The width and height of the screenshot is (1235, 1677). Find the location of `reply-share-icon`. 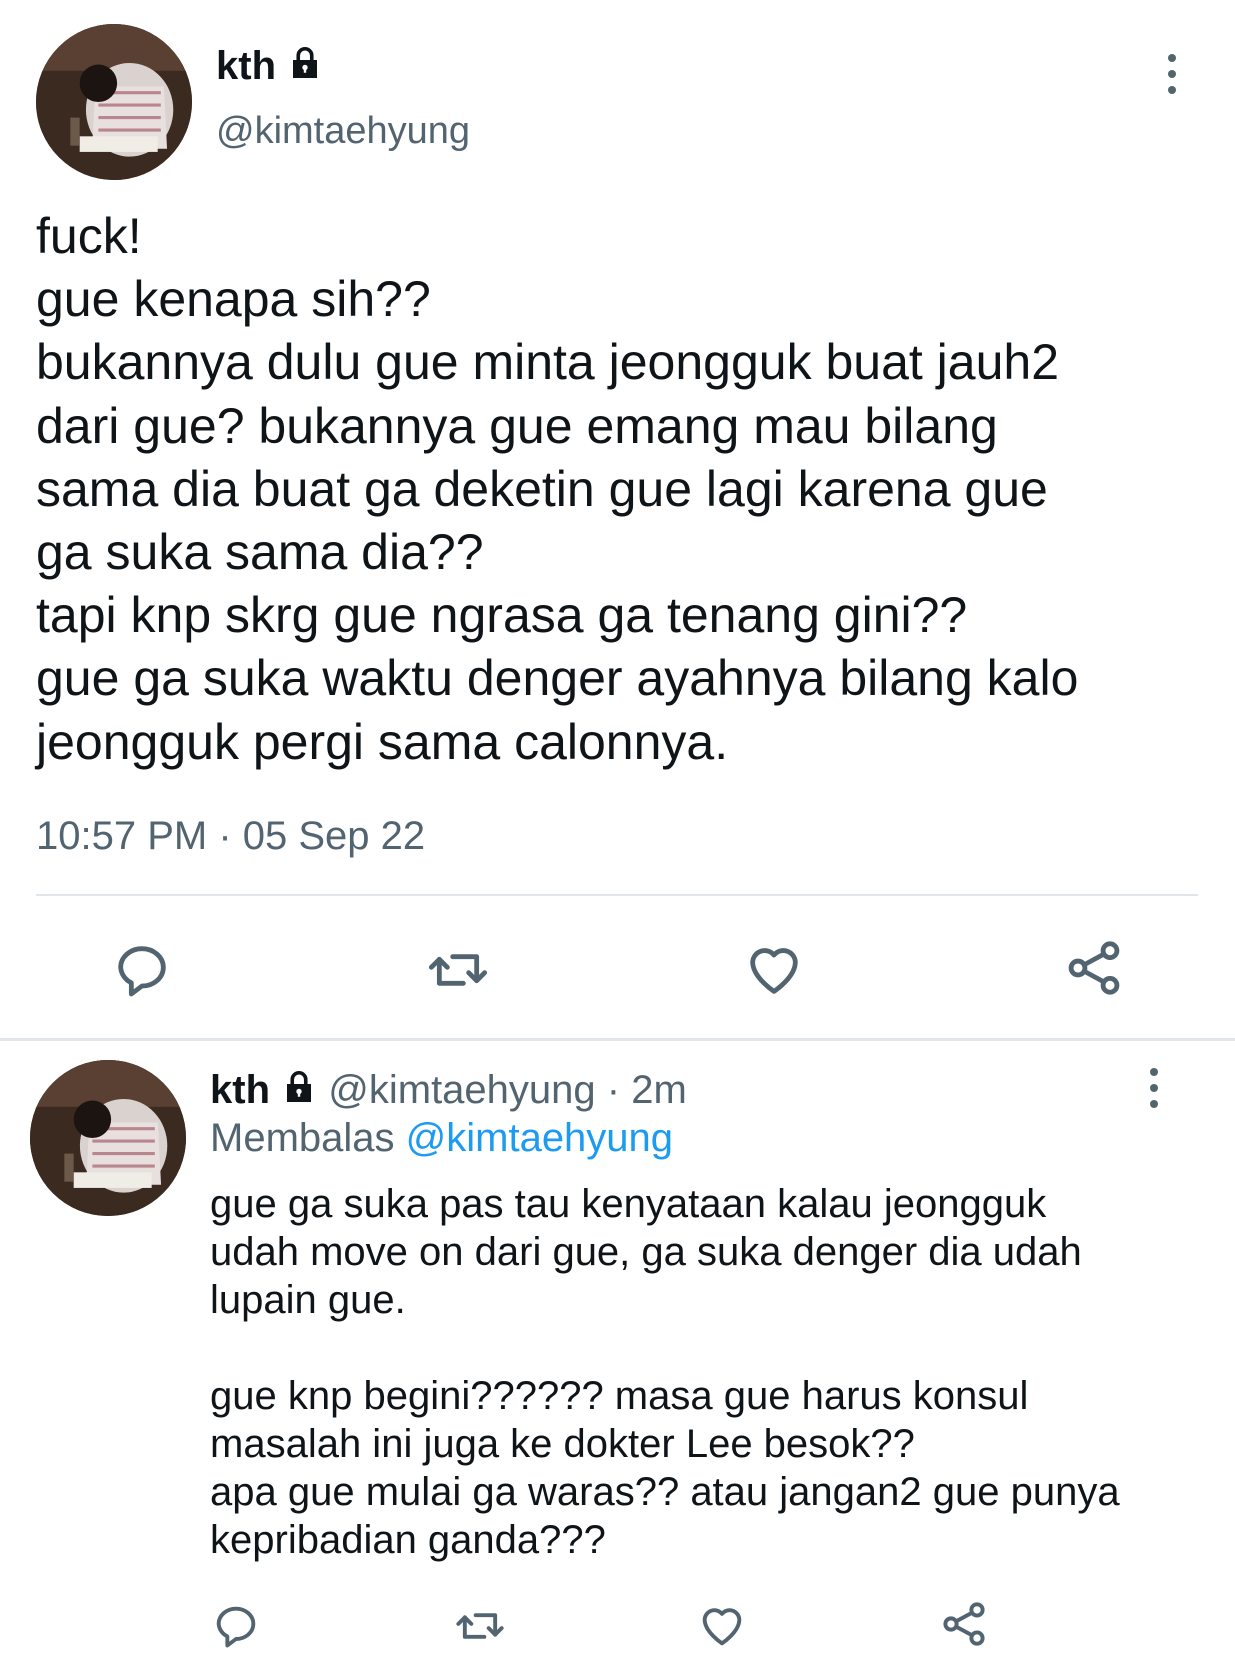

reply-share-icon is located at coordinates (964, 1624).